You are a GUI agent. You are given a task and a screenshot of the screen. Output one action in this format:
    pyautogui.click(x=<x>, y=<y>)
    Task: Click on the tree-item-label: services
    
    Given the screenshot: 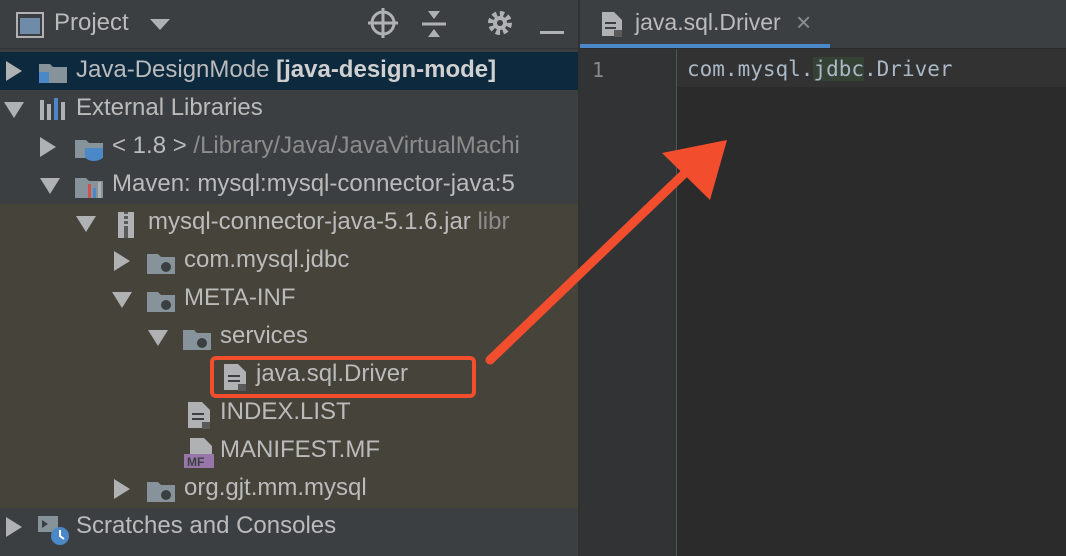 What is the action you would take?
    pyautogui.click(x=264, y=335)
    